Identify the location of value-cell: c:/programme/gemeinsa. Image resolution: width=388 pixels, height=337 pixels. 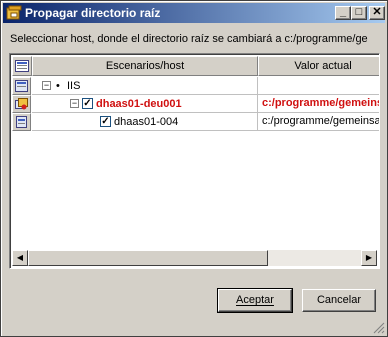
(318, 122).